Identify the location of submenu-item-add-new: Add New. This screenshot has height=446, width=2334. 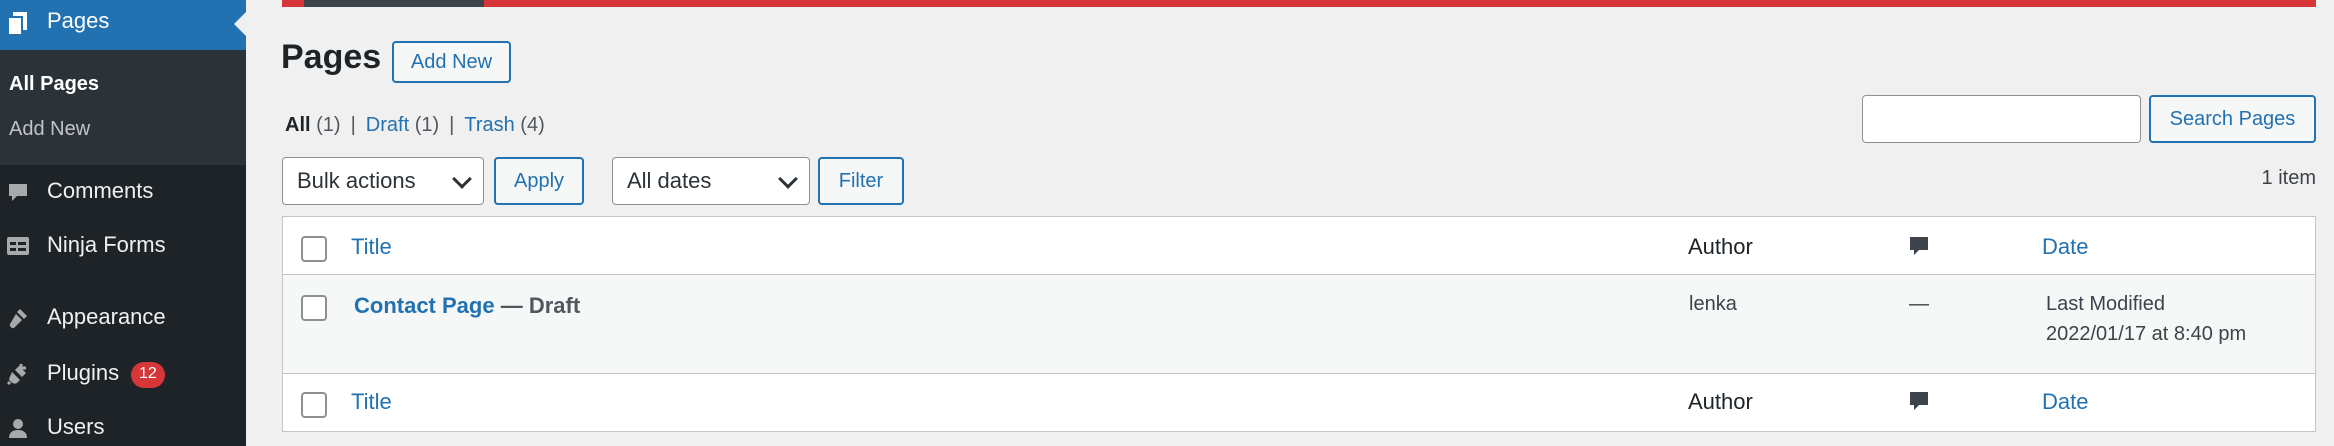
(49, 129).